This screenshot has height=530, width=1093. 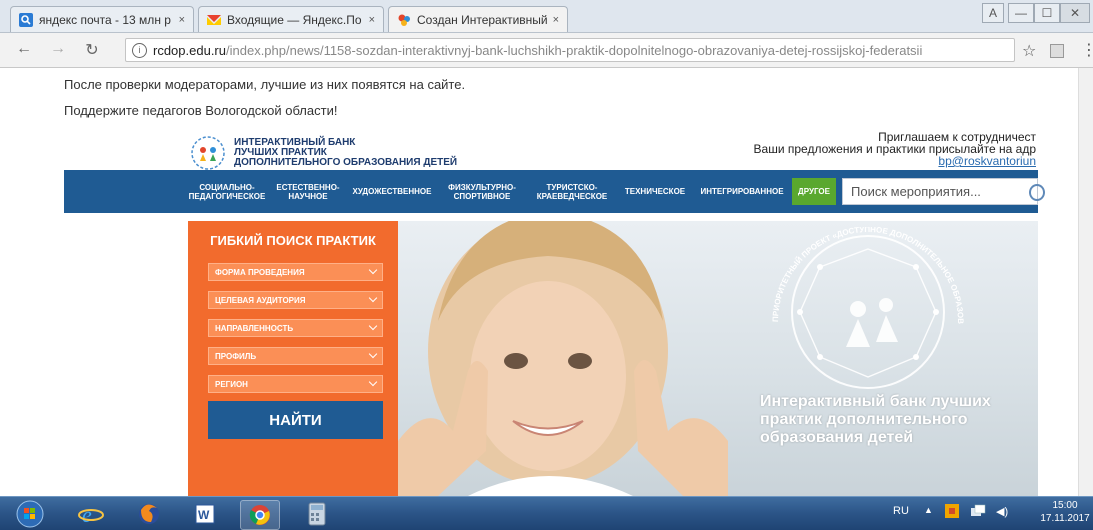 What do you see at coordinates (227, 191) in the screenshot?
I see `nav-item-social: СОЦИАЛЬНО- ПЕДАГОГИЧЕСКОЕ` at bounding box center [227, 191].